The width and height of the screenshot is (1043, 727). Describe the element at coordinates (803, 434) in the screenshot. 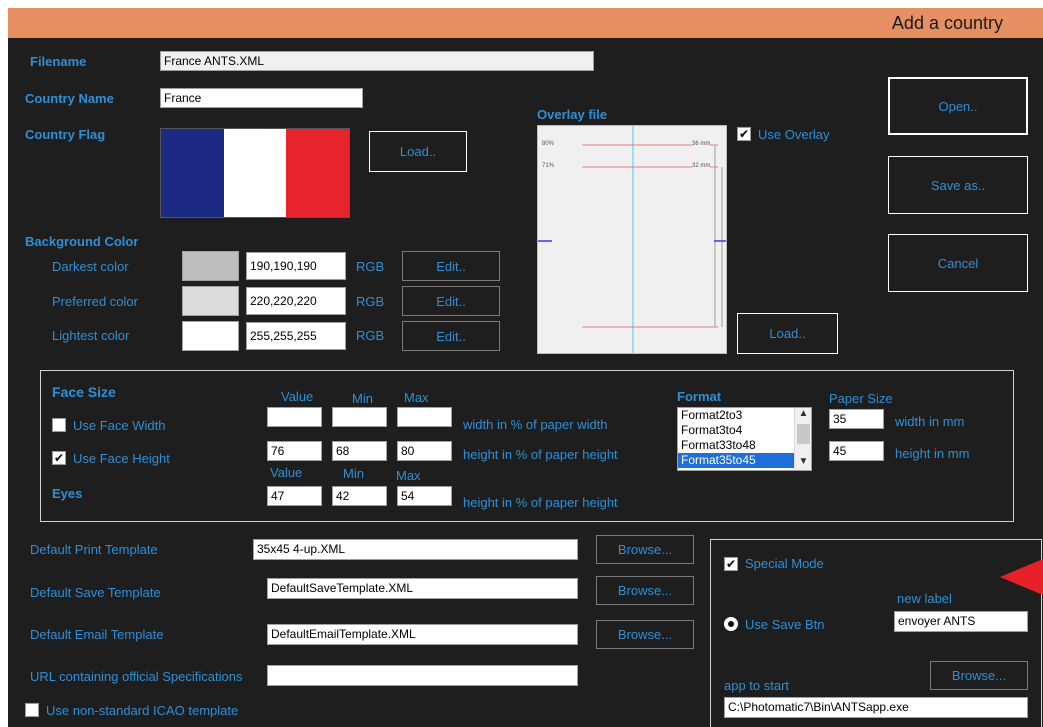

I see `scroll-thumb` at that location.